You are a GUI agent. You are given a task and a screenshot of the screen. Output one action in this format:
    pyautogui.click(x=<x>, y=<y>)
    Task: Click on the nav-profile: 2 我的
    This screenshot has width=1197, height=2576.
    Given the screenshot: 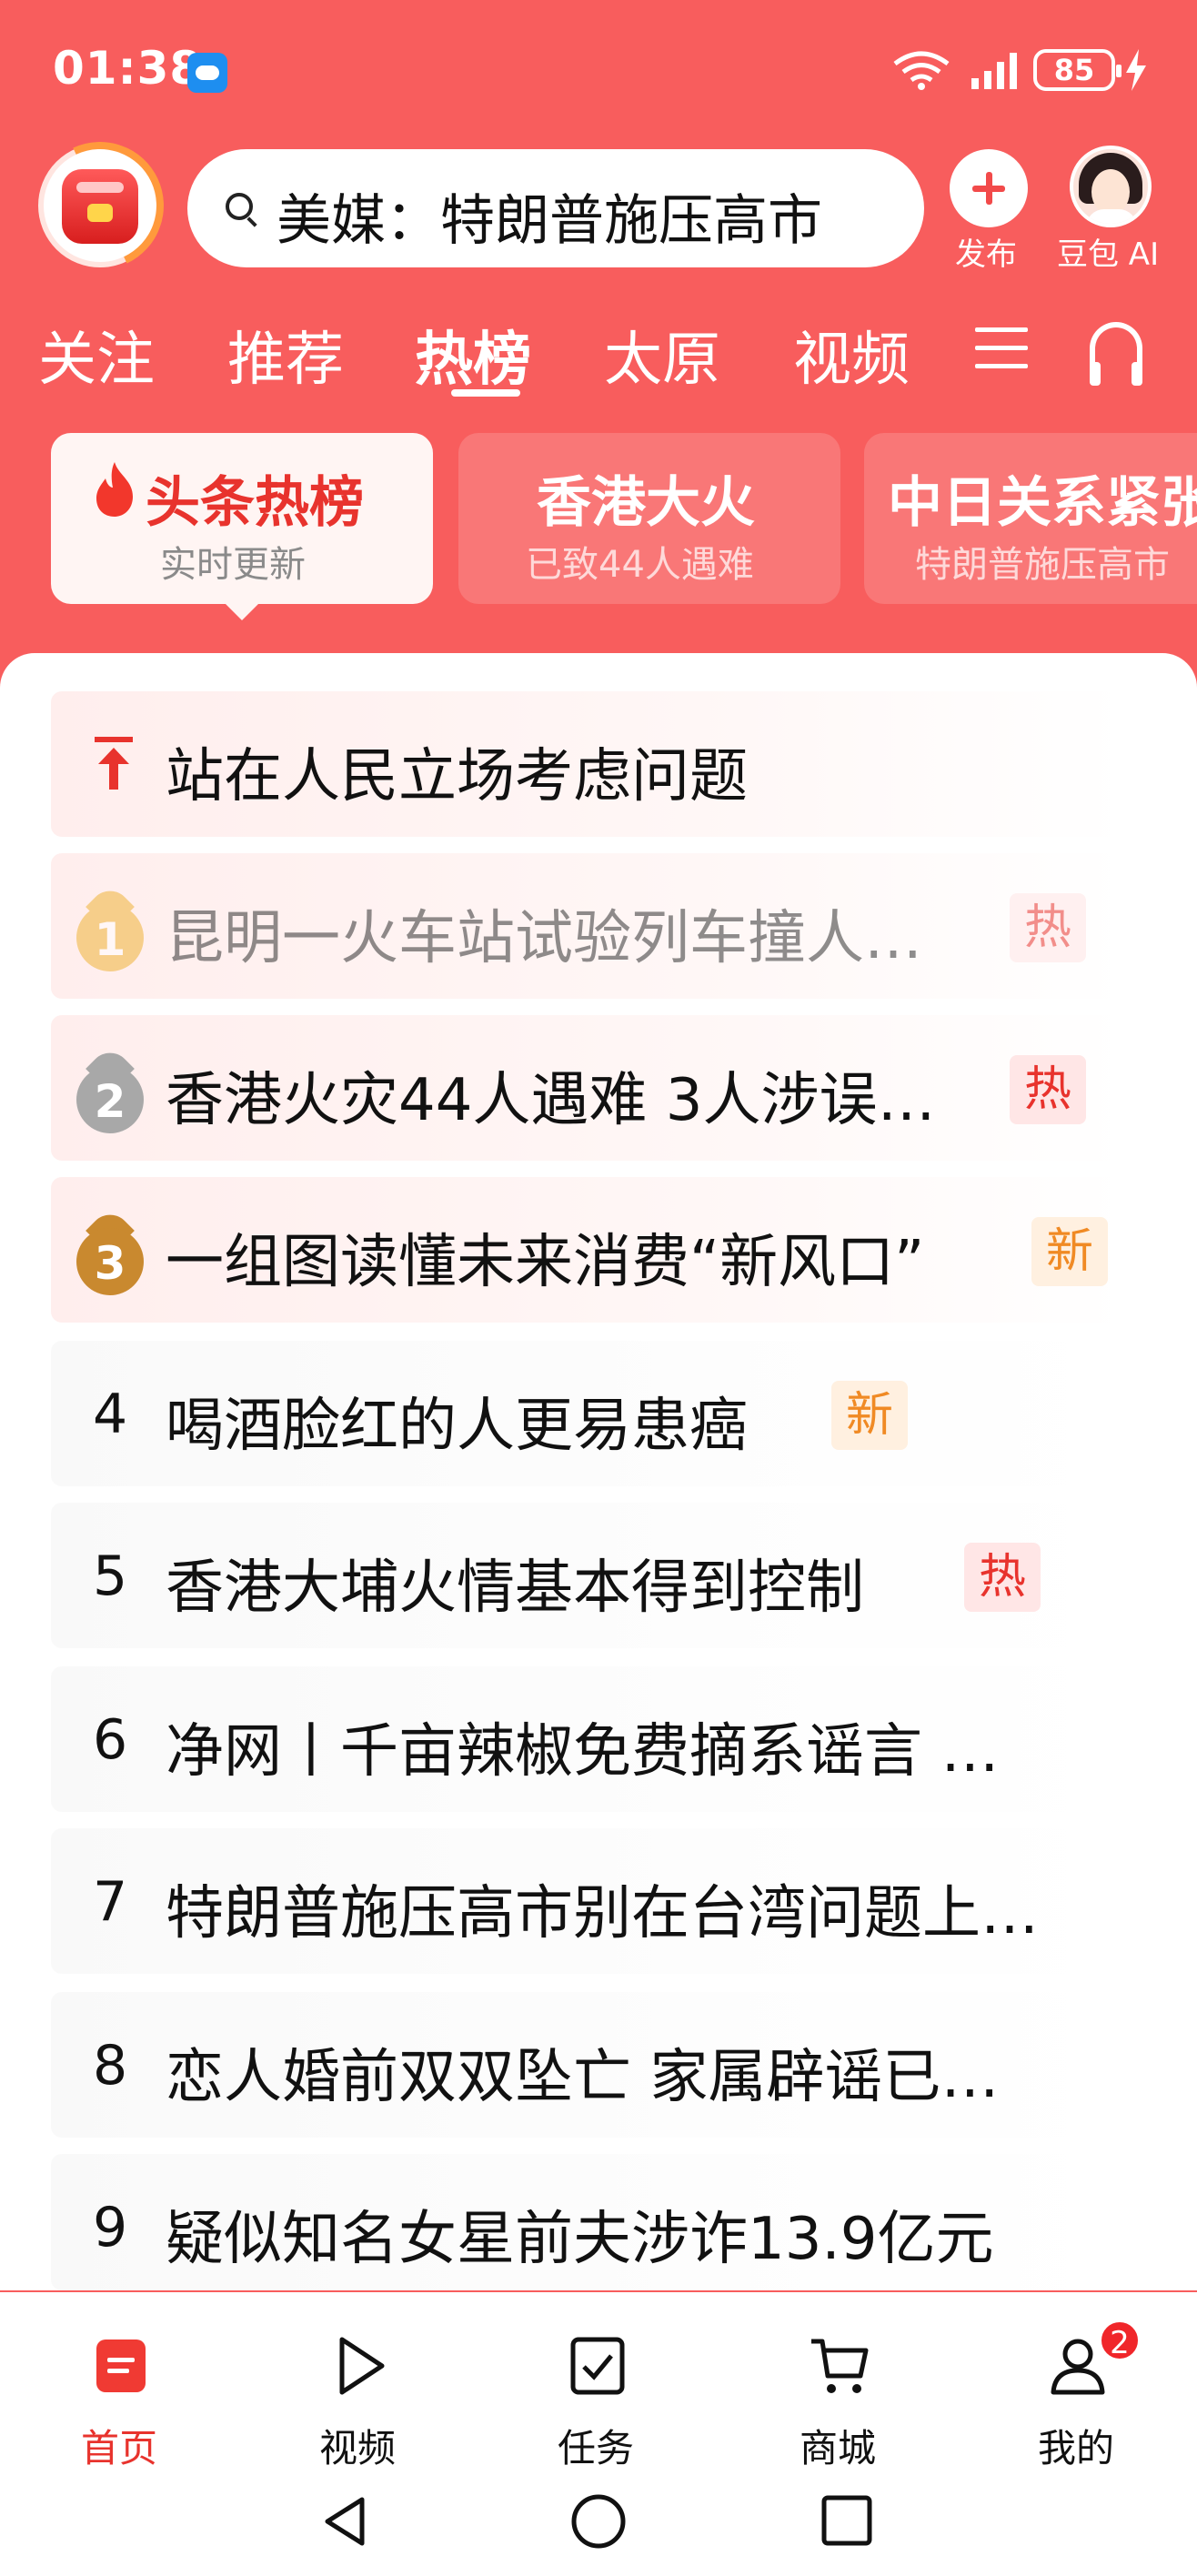 What is the action you would take?
    pyautogui.click(x=1076, y=2396)
    